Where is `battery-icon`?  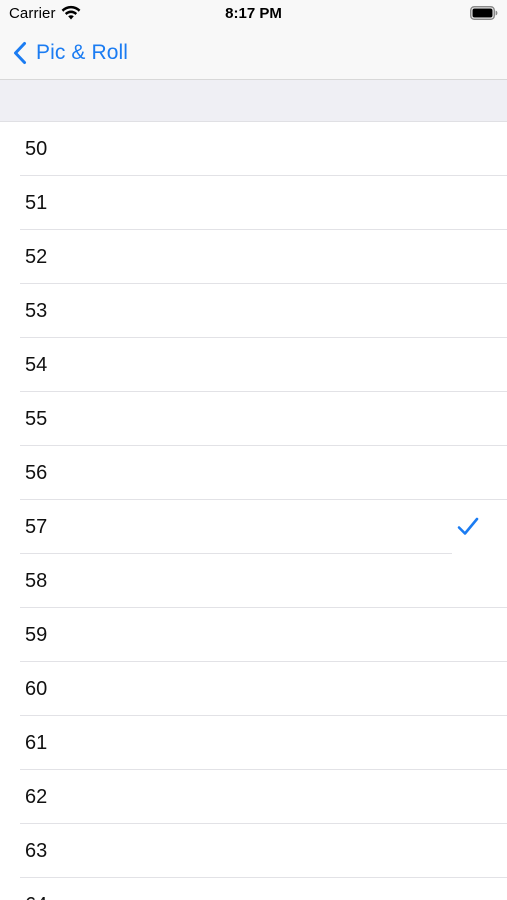 battery-icon is located at coordinates (484, 13).